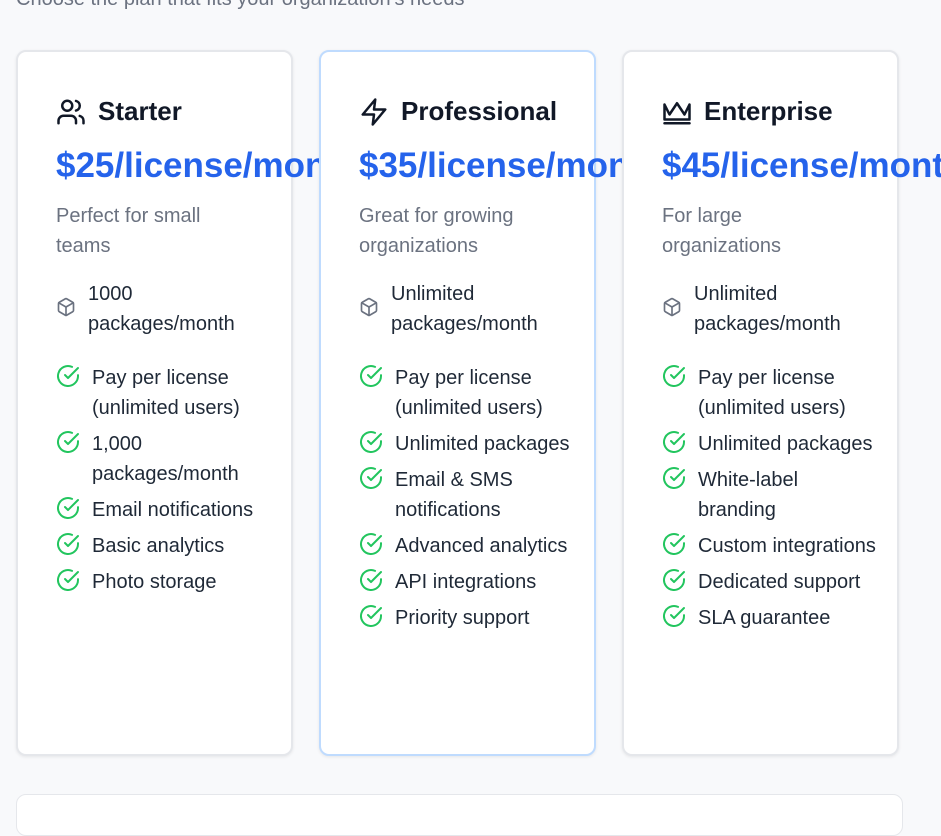  I want to click on package-limit: 1000 packages/month, so click(171, 309).